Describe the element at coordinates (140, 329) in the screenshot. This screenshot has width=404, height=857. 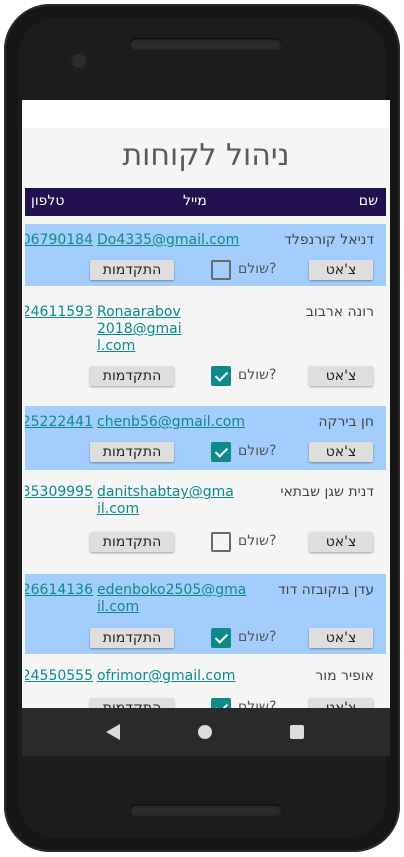
I see `email-link: Ronaarabov2018@gmail.com` at that location.